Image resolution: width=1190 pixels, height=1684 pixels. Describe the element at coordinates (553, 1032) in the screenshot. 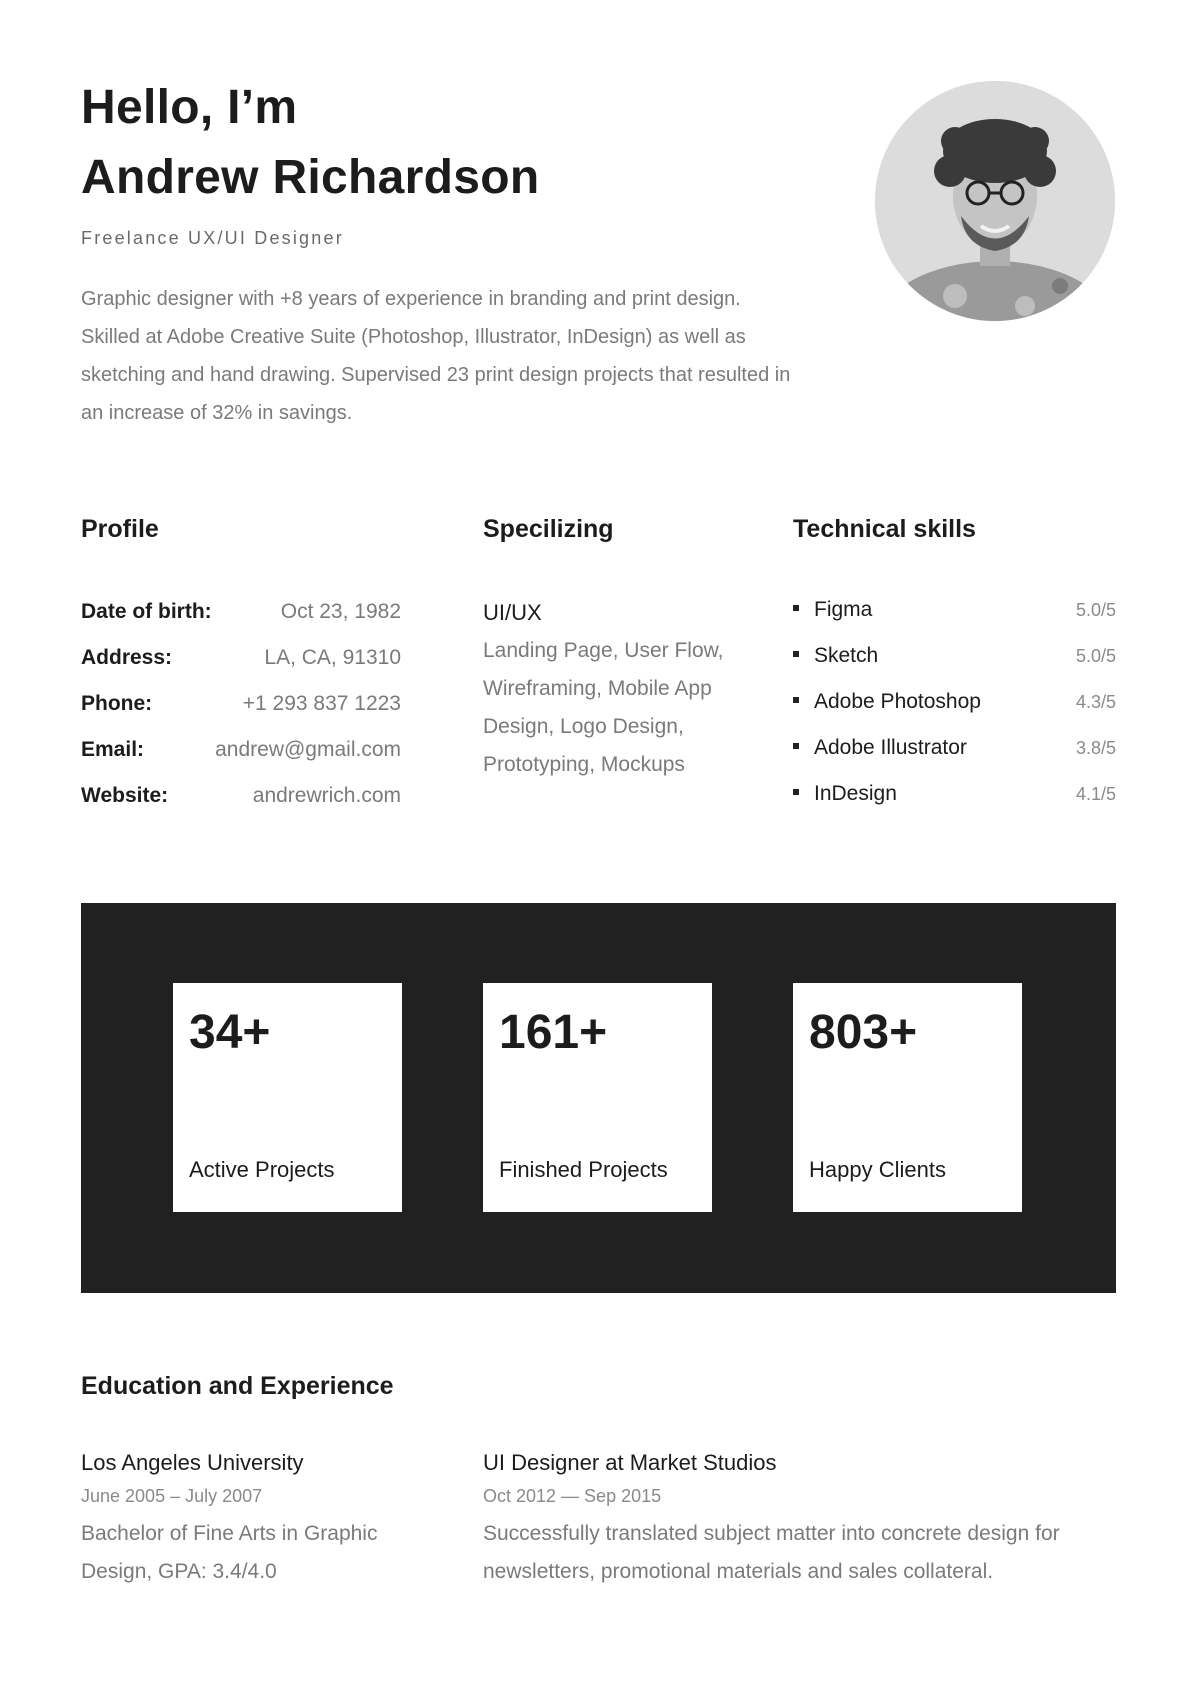

I see `stat-number: 161+` at that location.